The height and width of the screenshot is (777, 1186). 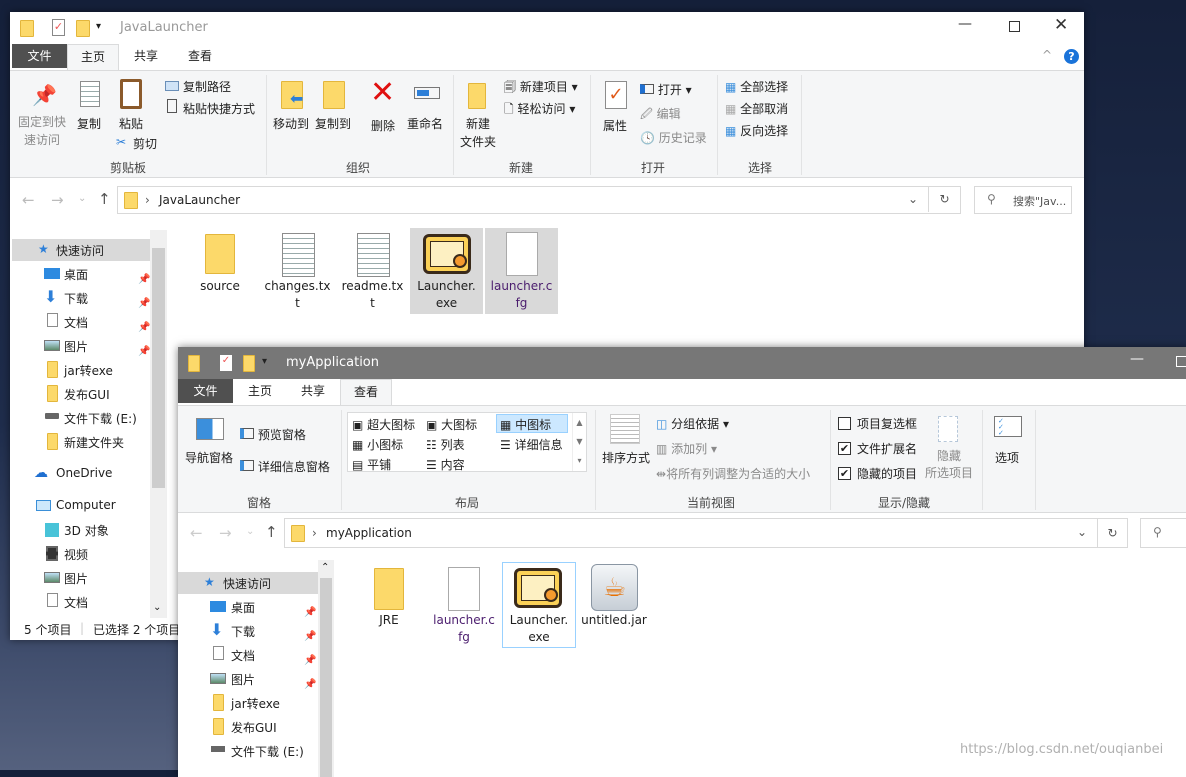 I want to click on sidebar-item-videos: 视频, so click(x=76, y=554).